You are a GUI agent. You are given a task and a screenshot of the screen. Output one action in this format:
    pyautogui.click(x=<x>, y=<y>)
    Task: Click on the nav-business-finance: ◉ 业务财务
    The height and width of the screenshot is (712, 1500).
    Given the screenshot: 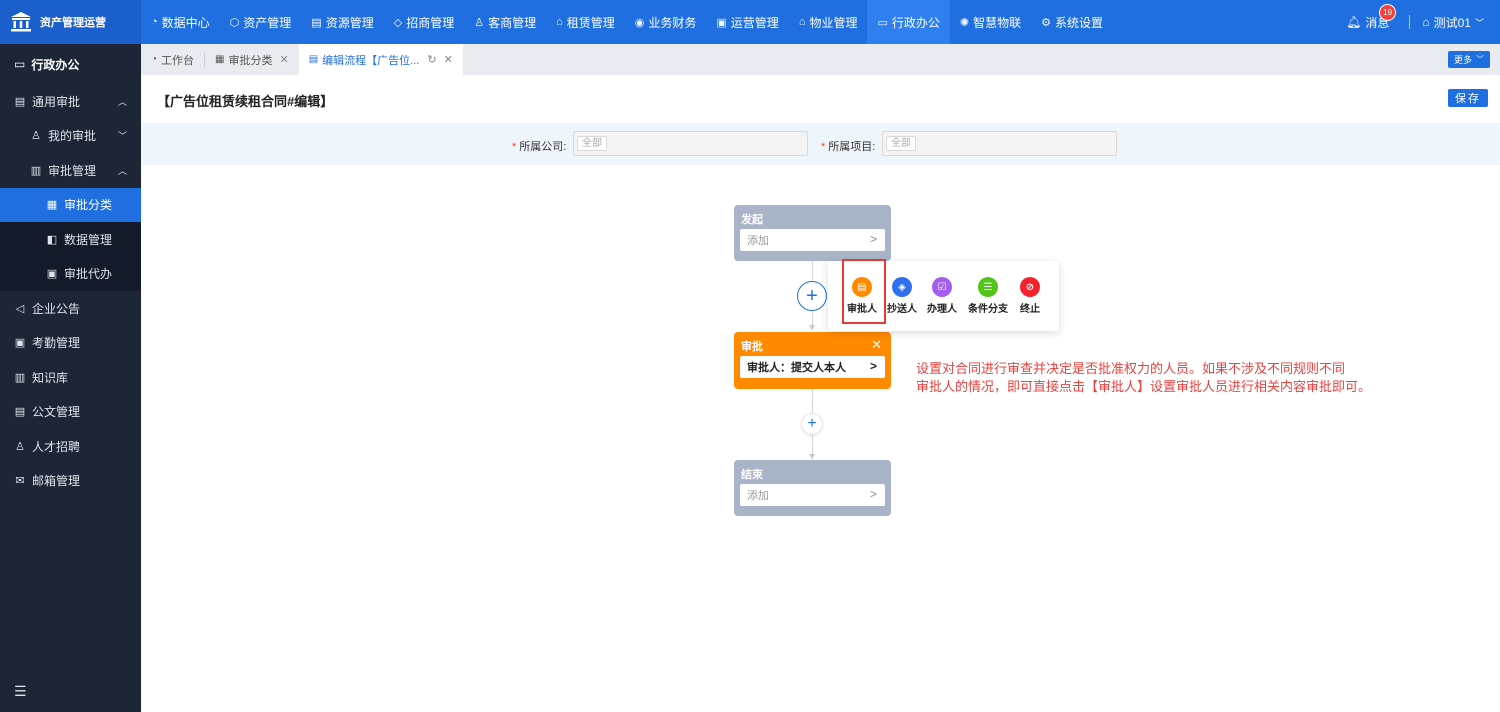 What is the action you would take?
    pyautogui.click(x=666, y=22)
    